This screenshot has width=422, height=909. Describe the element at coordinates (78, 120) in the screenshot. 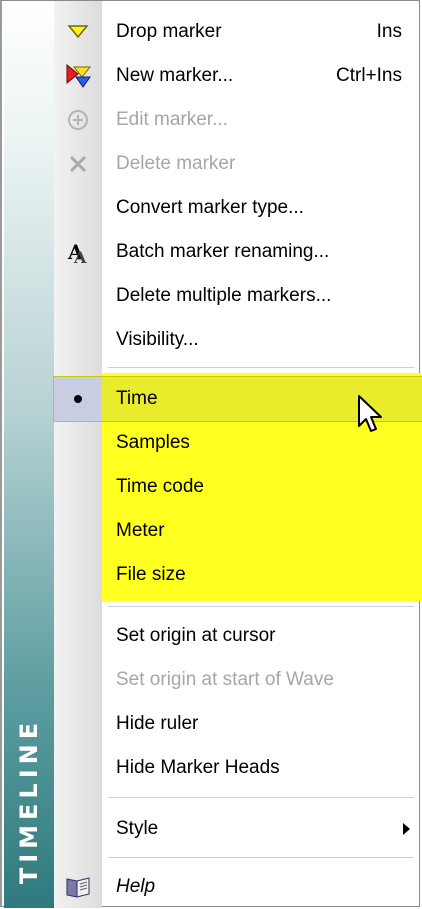

I see `edit-marker-icon` at that location.